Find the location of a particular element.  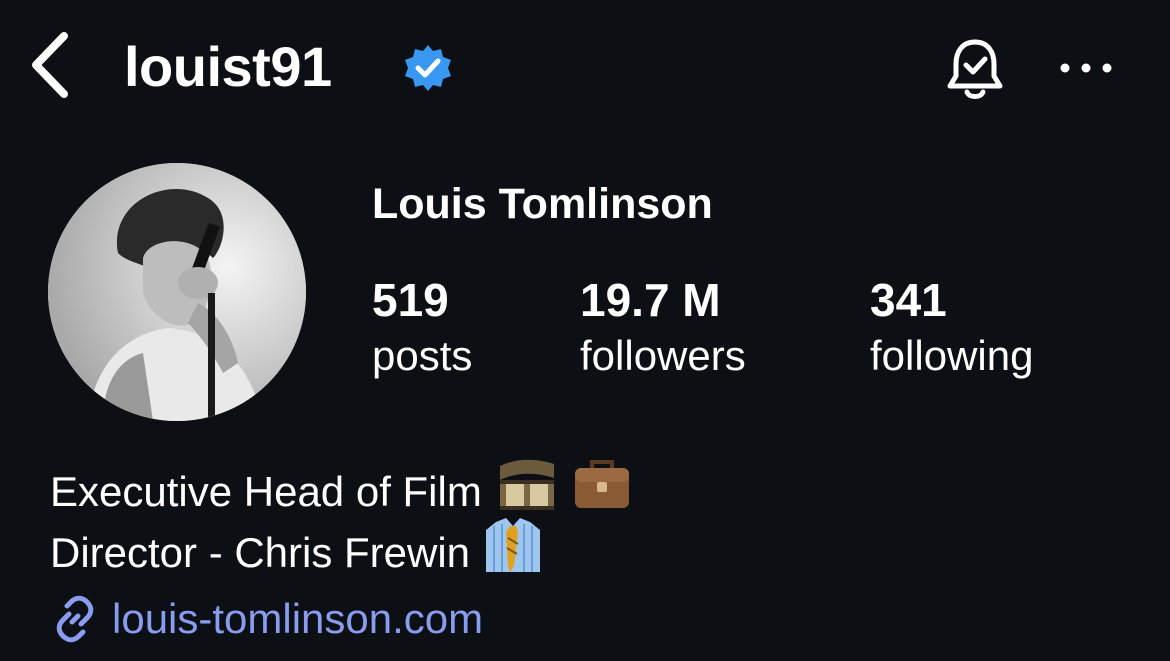

back-button is located at coordinates (50, 65).